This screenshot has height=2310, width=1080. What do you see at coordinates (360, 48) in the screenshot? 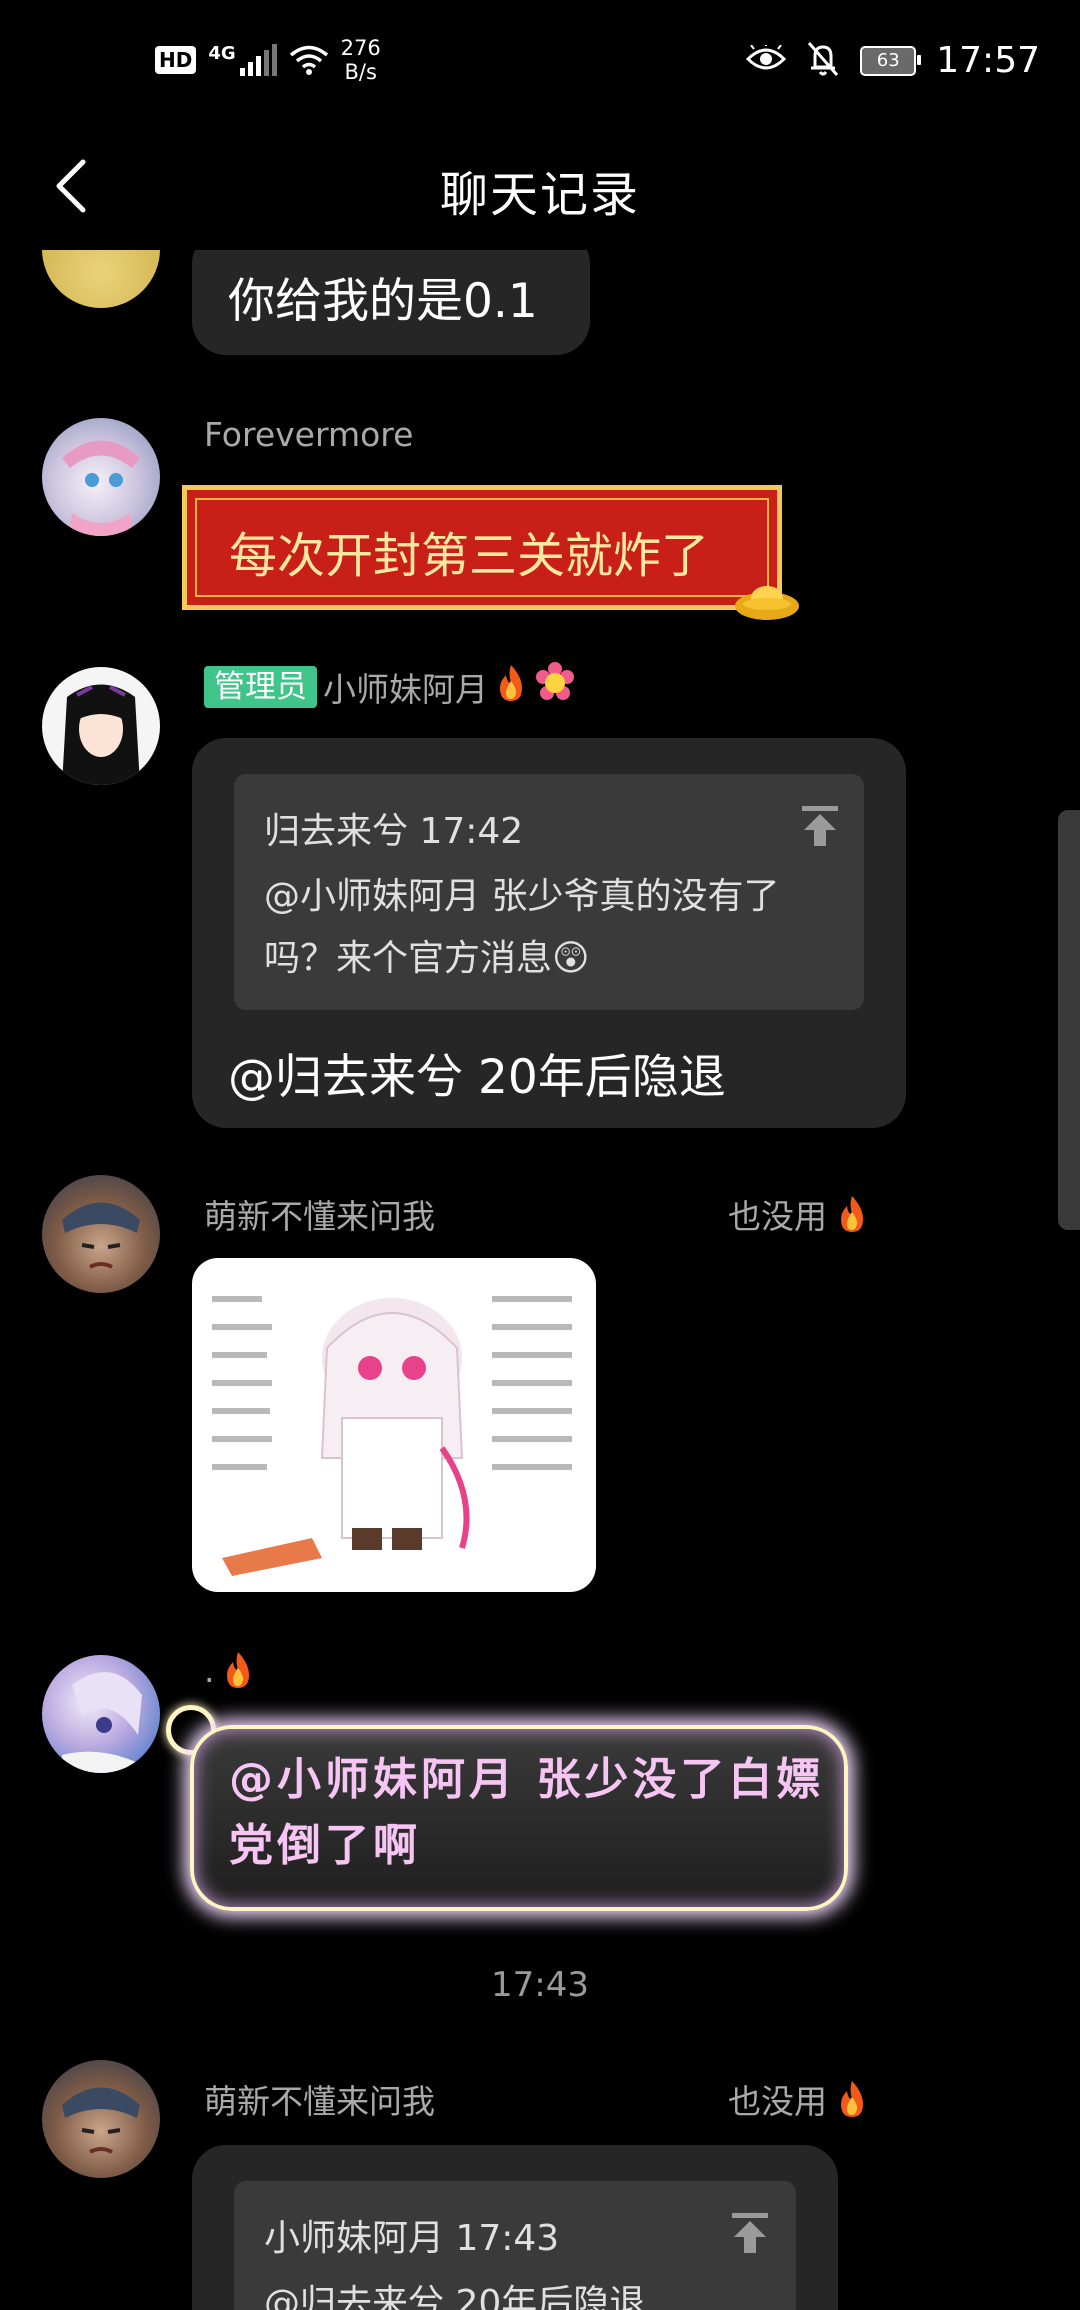
I see `net-speed-value: 276` at bounding box center [360, 48].